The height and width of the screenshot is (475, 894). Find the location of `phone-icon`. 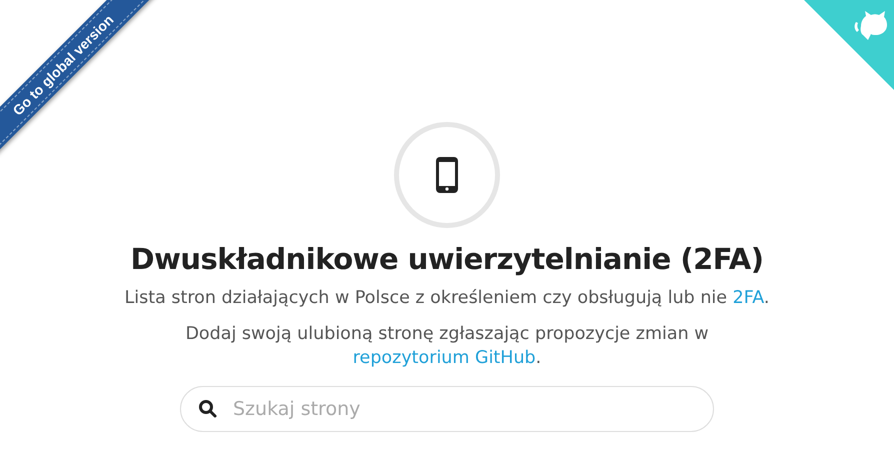

phone-icon is located at coordinates (447, 175).